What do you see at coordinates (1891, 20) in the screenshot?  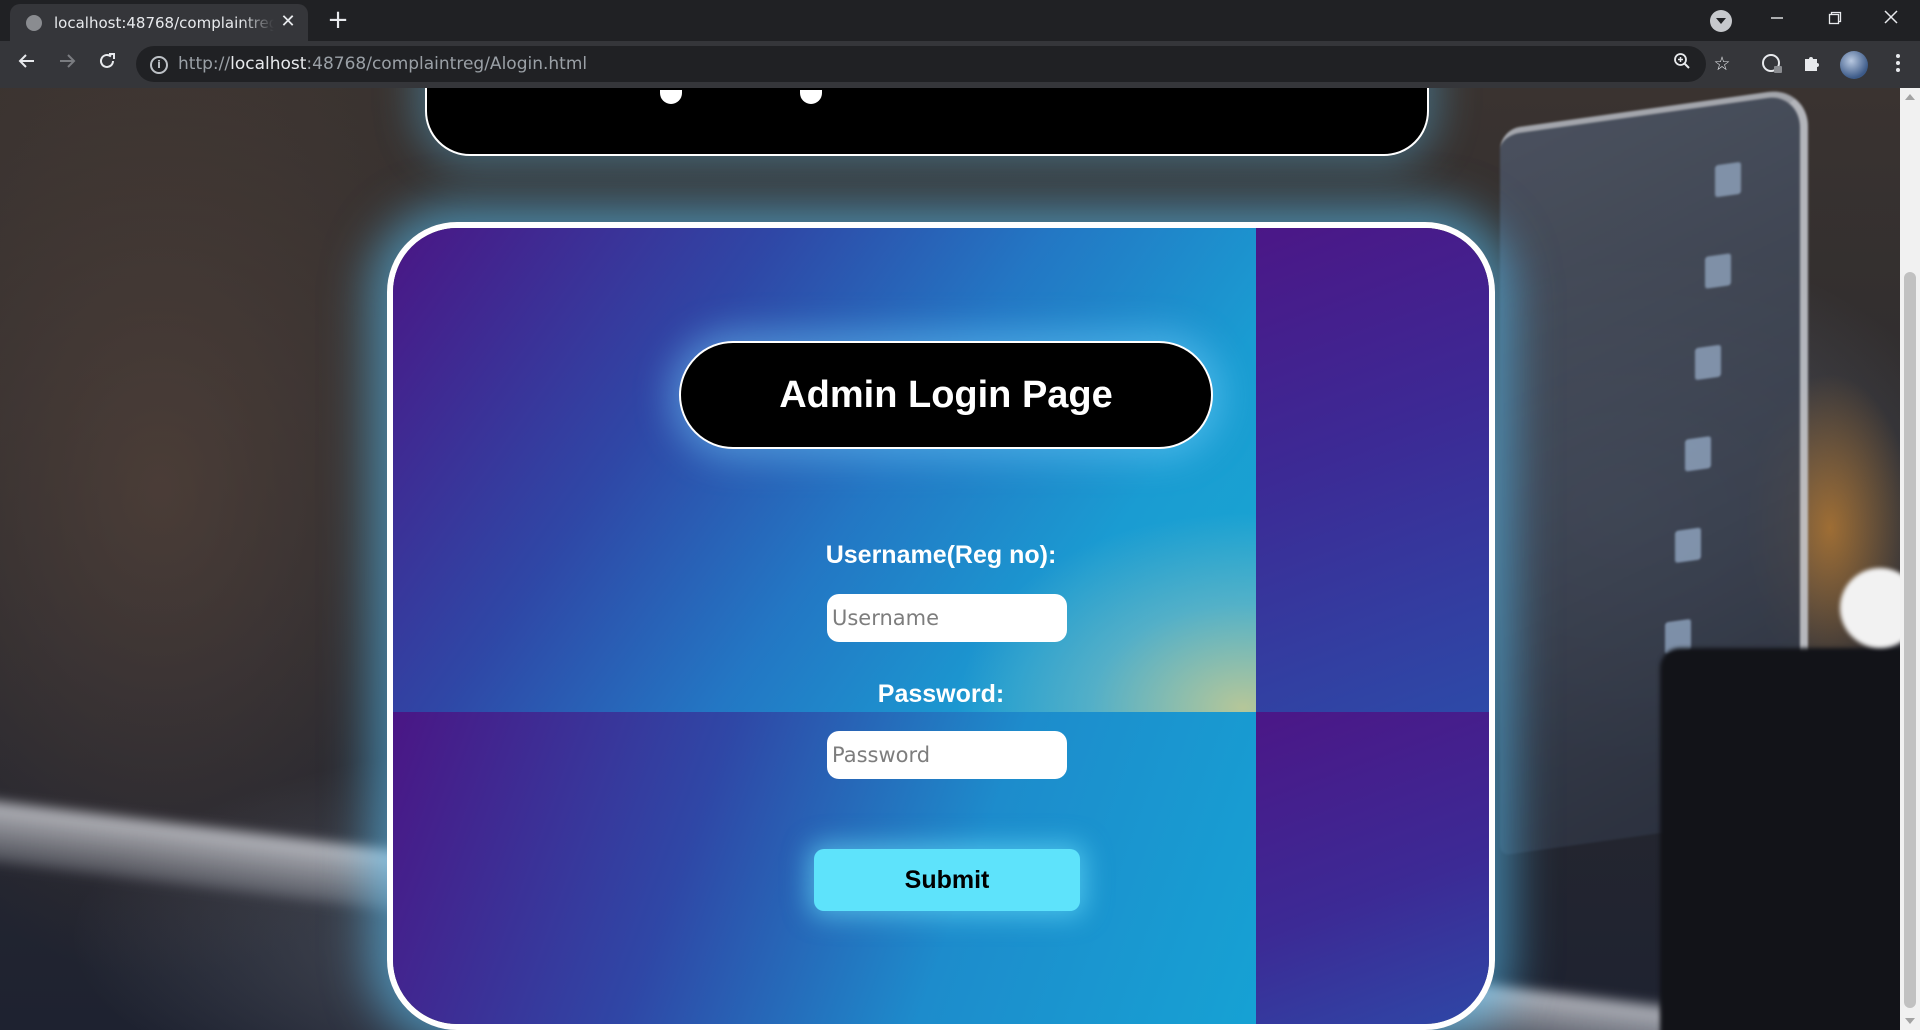 I see `close-icon` at bounding box center [1891, 20].